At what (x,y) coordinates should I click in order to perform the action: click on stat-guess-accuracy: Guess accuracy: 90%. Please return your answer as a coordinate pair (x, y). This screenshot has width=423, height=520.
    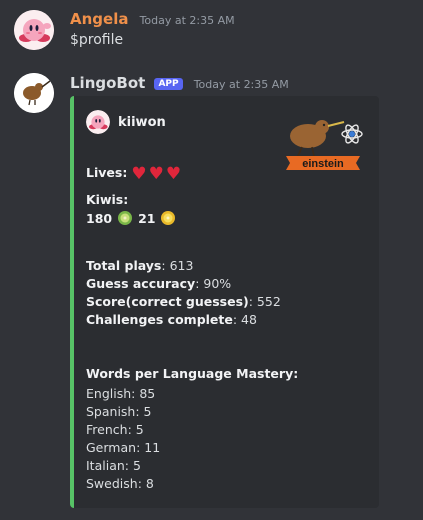
    Looking at the image, I should click on (159, 283).